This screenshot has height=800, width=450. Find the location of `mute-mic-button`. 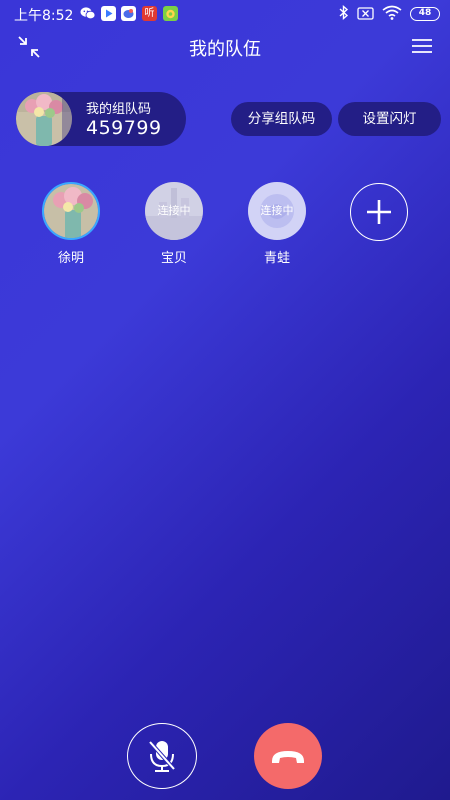

mute-mic-button is located at coordinates (162, 756).